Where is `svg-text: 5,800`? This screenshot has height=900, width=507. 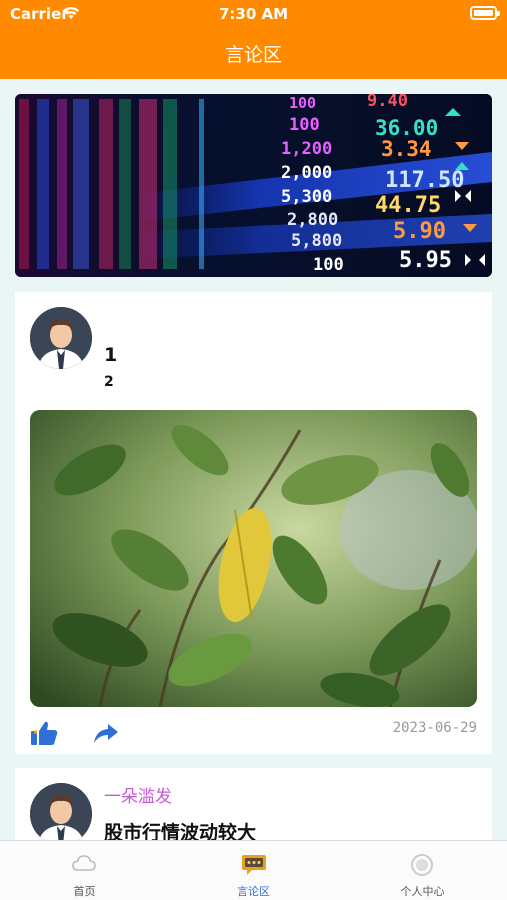 svg-text: 5,800 is located at coordinates (316, 241).